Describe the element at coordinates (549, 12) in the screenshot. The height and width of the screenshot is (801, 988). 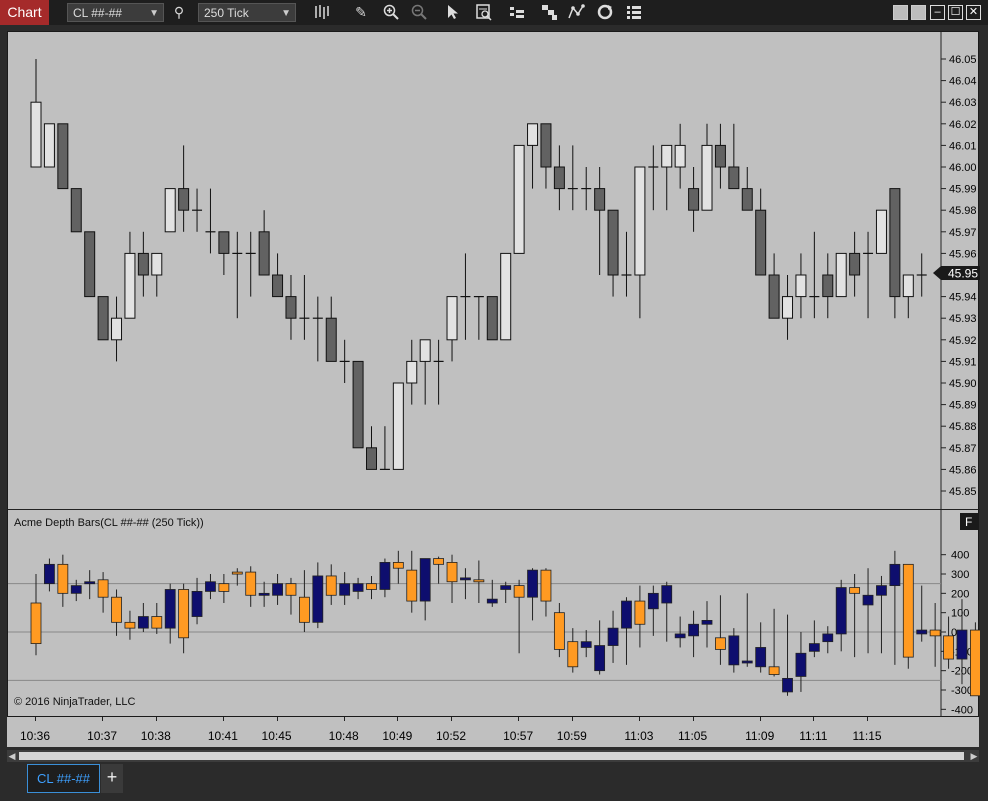
I see `indicators-icon` at that location.